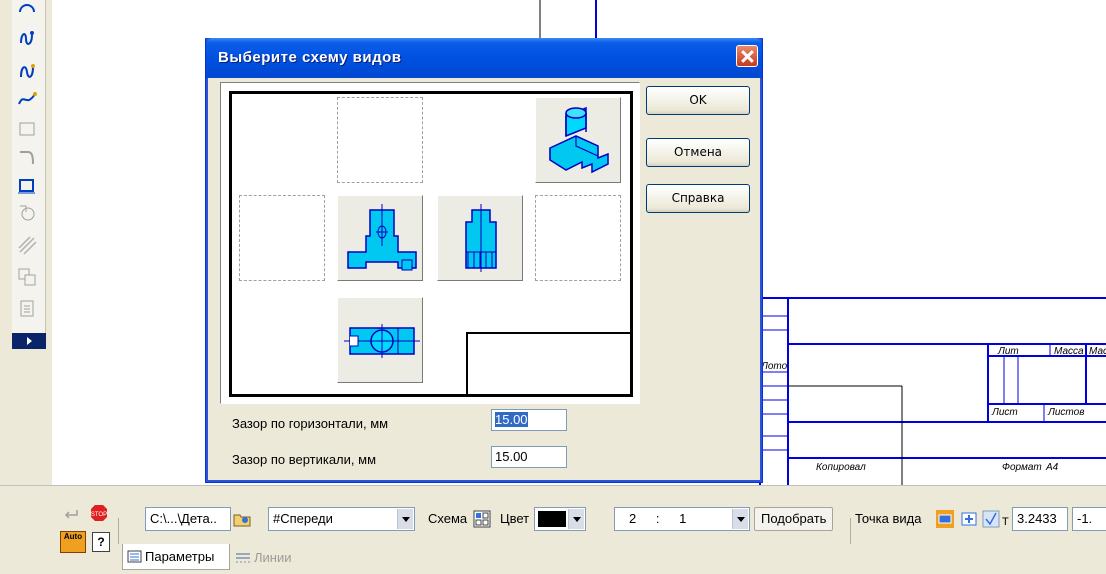  Describe the element at coordinates (794, 519) in the screenshot. I see `fit-button: Подобрать` at that location.